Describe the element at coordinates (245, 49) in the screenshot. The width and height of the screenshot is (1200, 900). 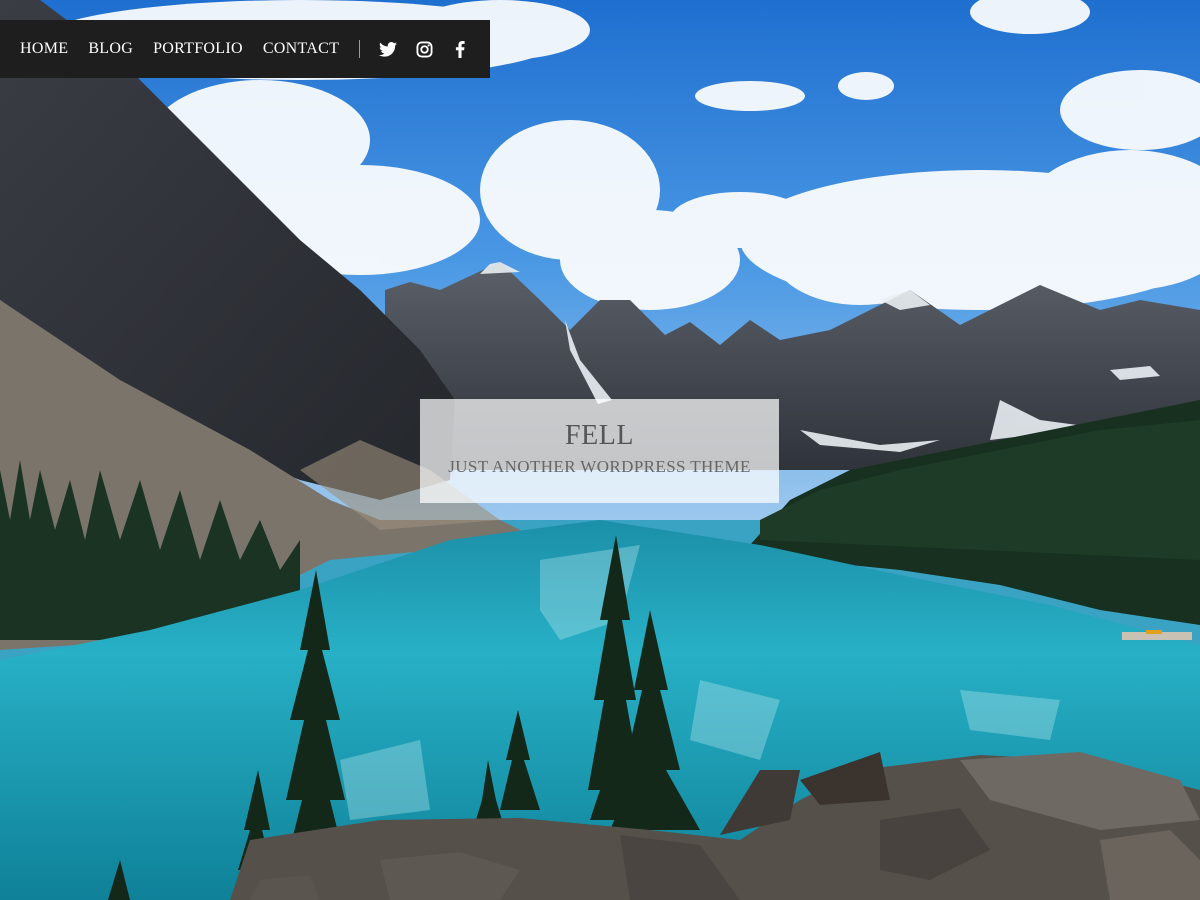
I see `top-navigation-bar: HOME BLOG PORTFOLIO CONTACT` at that location.